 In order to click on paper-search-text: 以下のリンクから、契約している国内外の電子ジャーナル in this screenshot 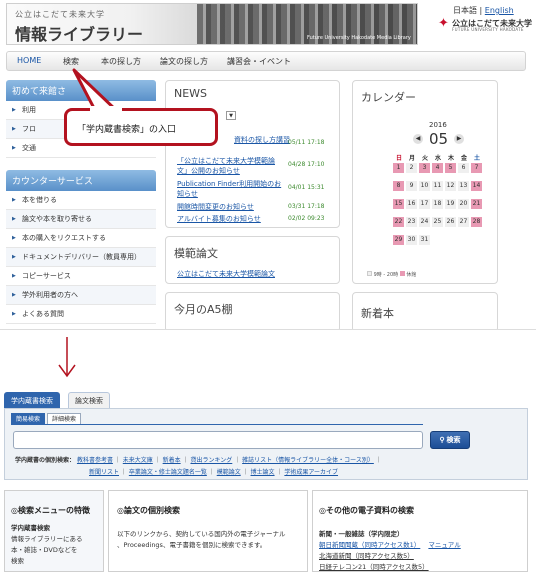, I will do `click(201, 534)`.